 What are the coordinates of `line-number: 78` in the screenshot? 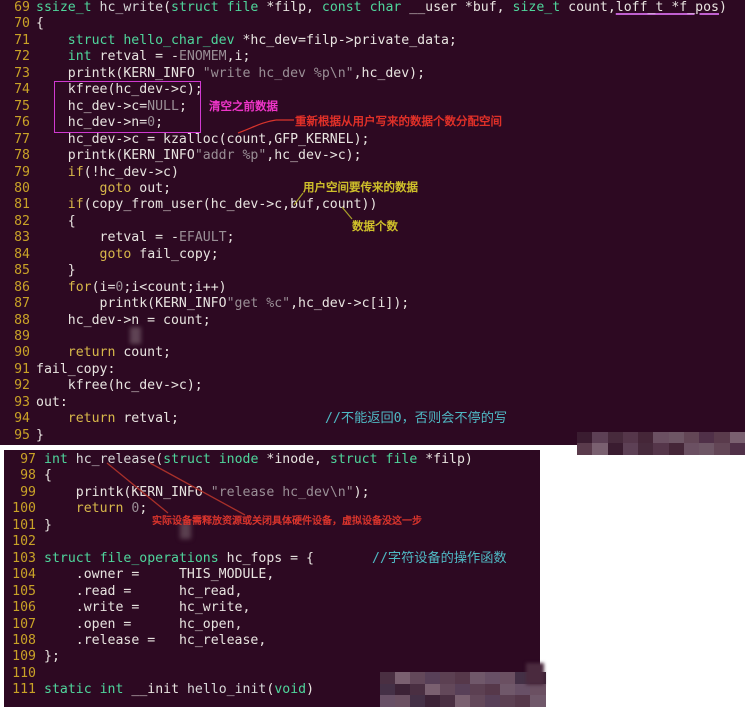 It's located at (22, 156).